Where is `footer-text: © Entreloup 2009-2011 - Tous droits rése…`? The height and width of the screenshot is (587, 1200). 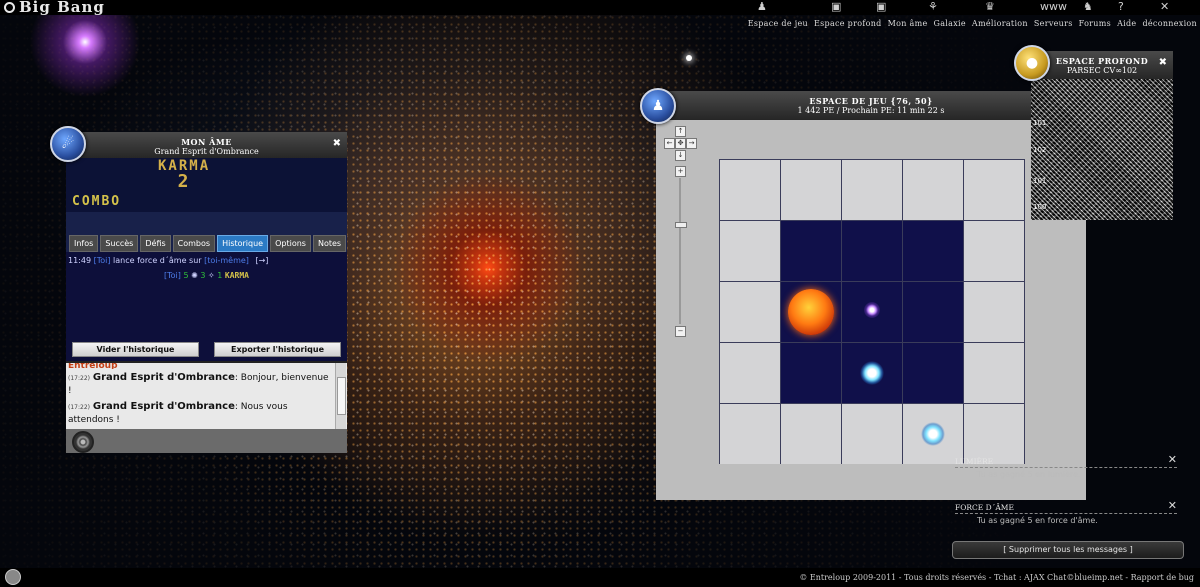 footer-text: © Entreloup 2009-2011 - Tous droits rése… is located at coordinates (996, 577).